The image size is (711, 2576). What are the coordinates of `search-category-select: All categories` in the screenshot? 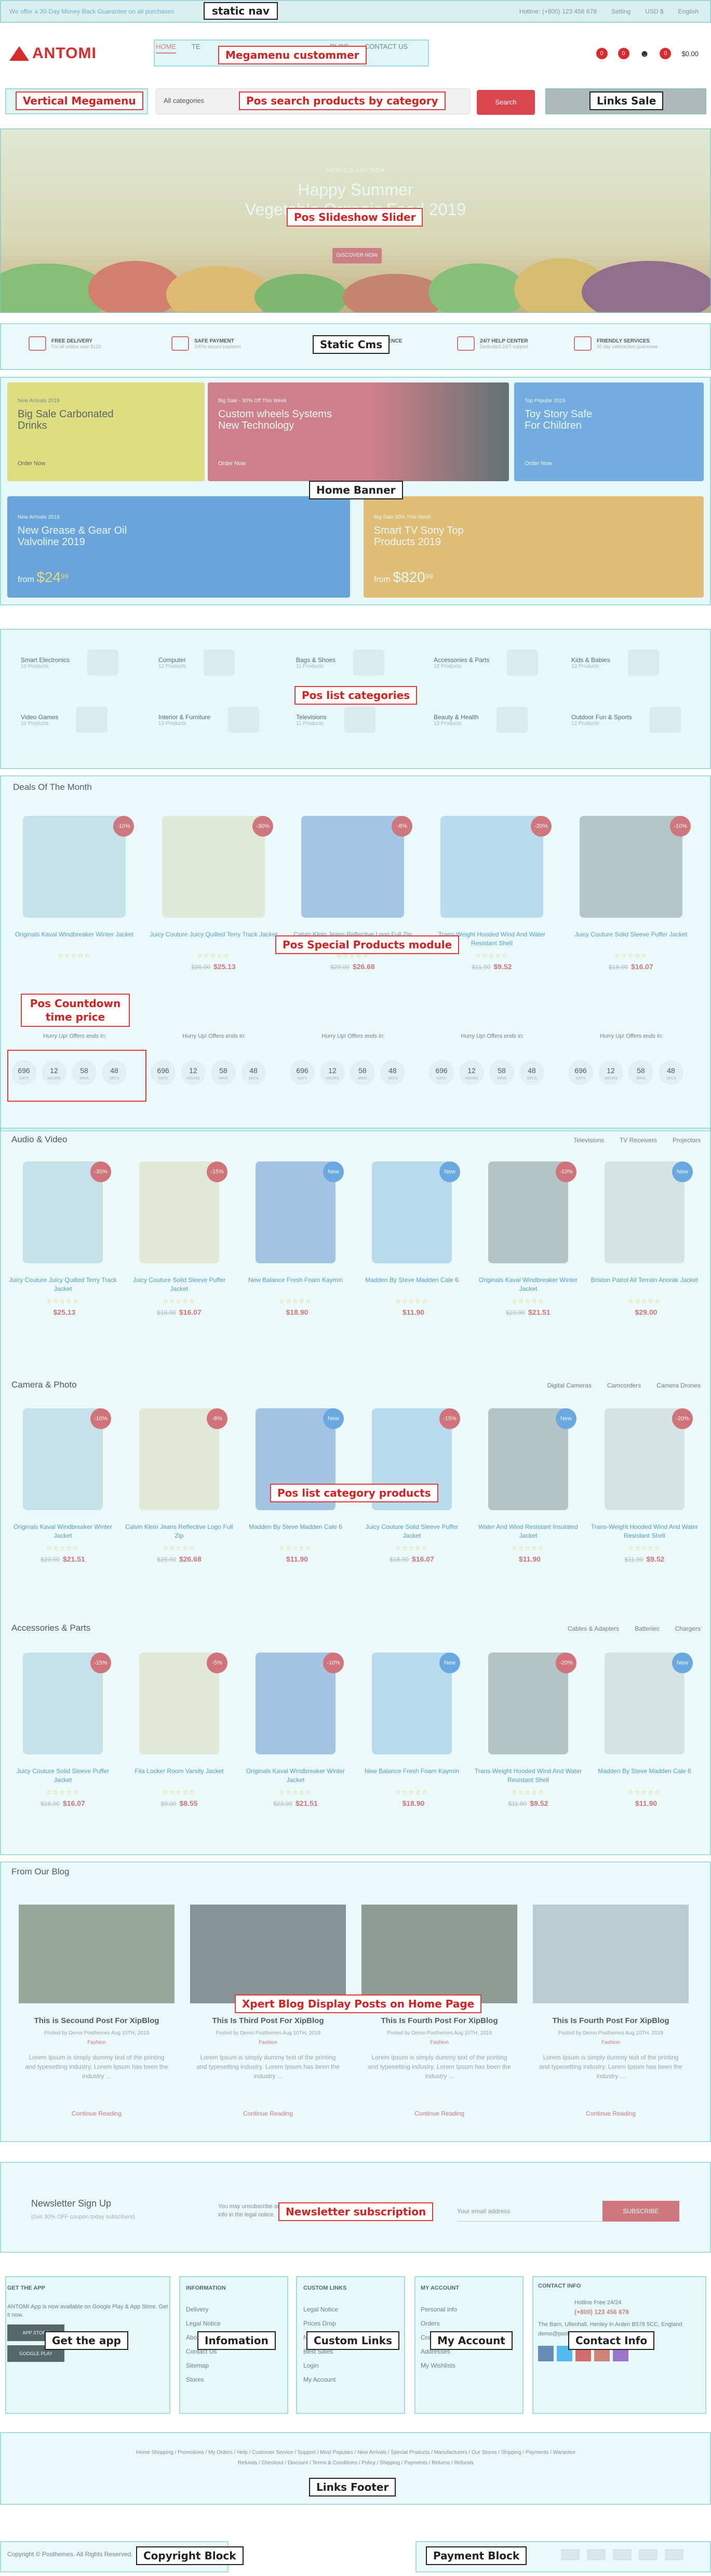 It's located at (184, 100).